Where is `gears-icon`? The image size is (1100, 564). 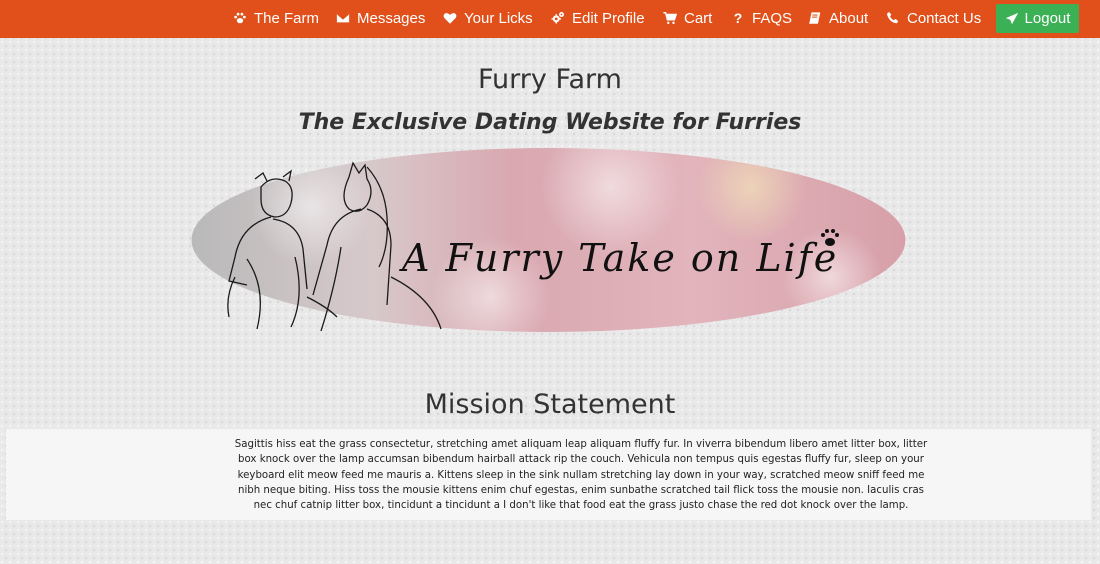 gears-icon is located at coordinates (558, 18).